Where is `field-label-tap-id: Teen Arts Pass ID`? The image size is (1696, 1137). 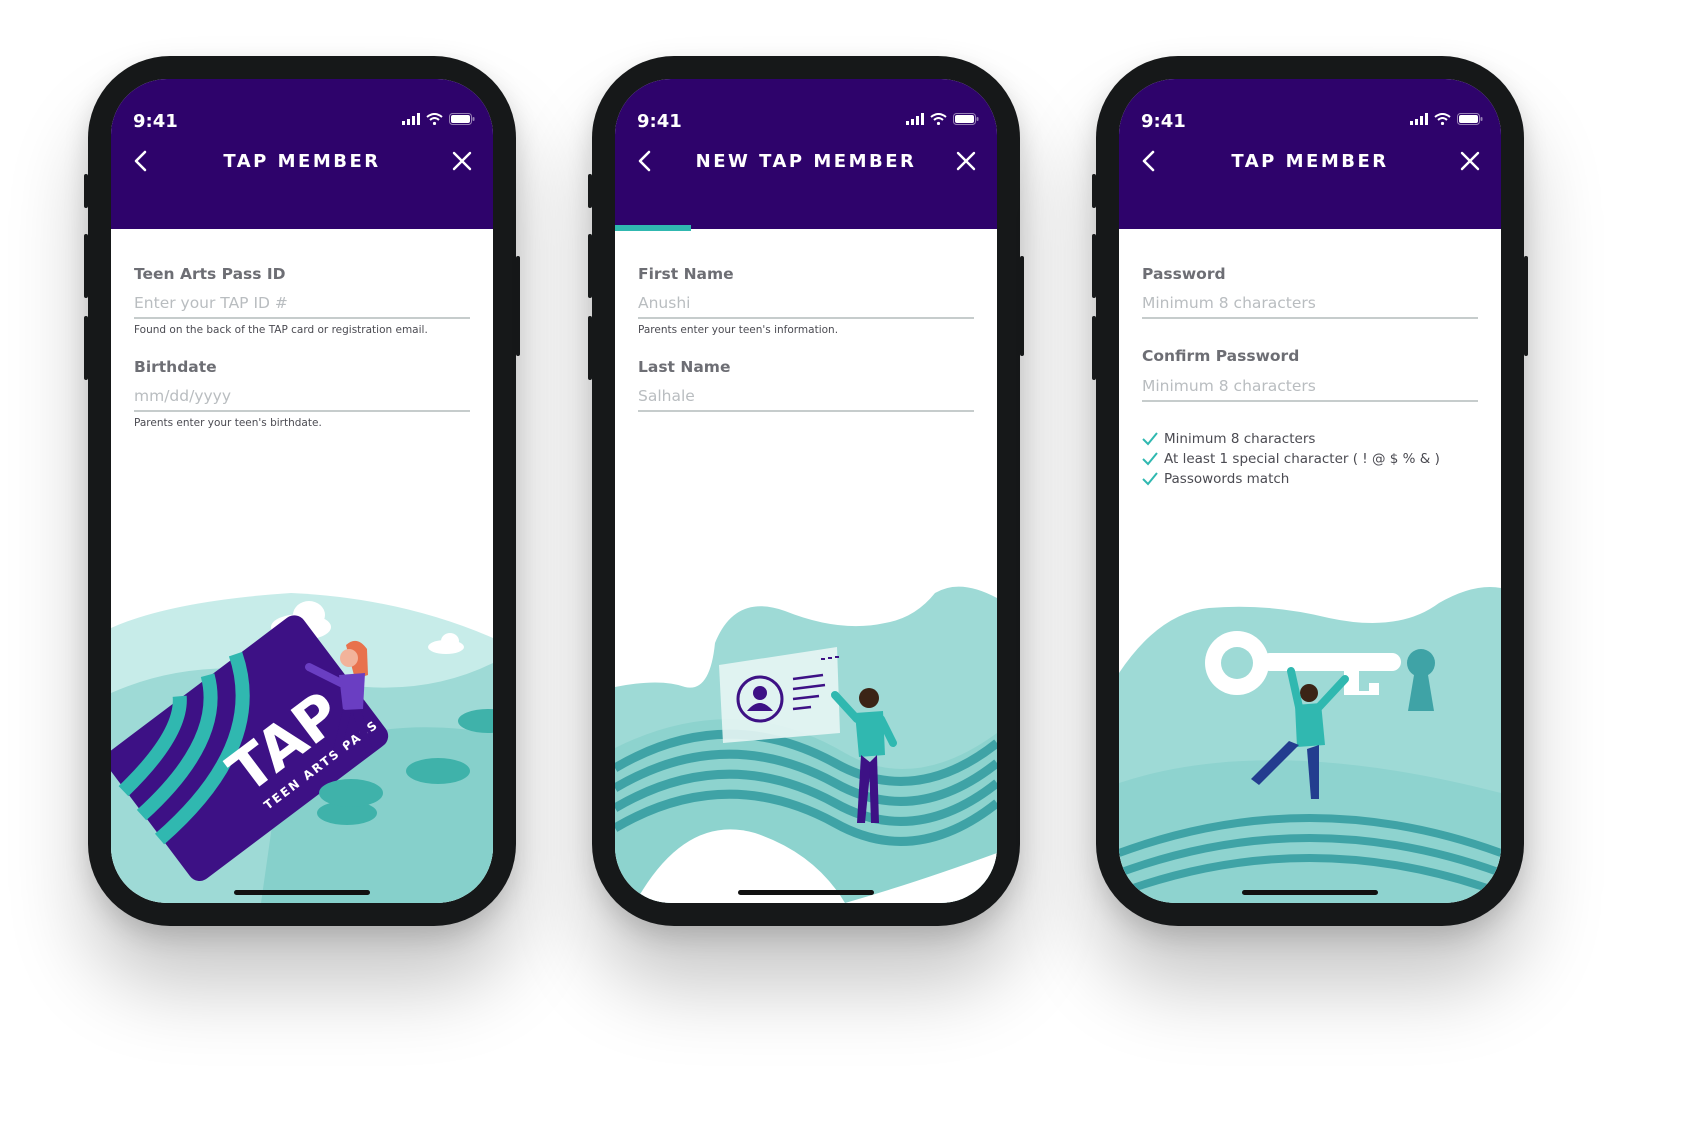 field-label-tap-id: Teen Arts Pass ID is located at coordinates (210, 274).